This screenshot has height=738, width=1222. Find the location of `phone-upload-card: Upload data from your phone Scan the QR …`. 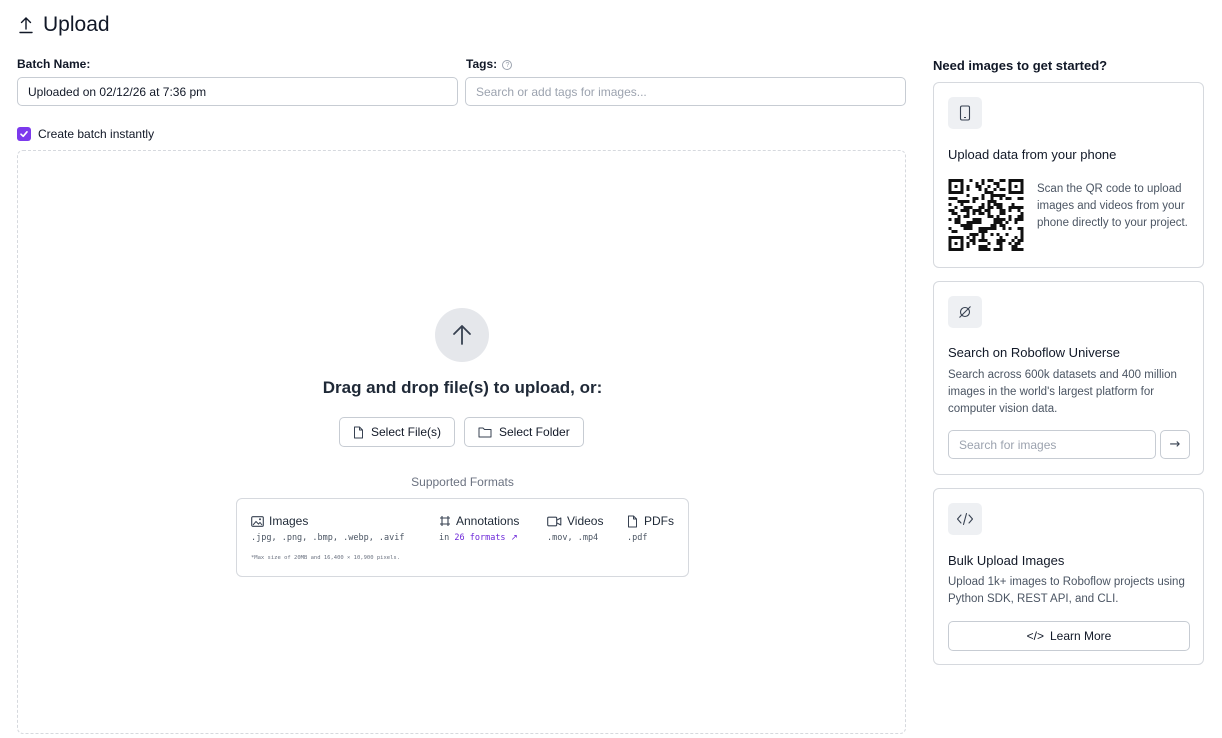

phone-upload-card: Upload data from your phone Scan the QR … is located at coordinates (1068, 175).